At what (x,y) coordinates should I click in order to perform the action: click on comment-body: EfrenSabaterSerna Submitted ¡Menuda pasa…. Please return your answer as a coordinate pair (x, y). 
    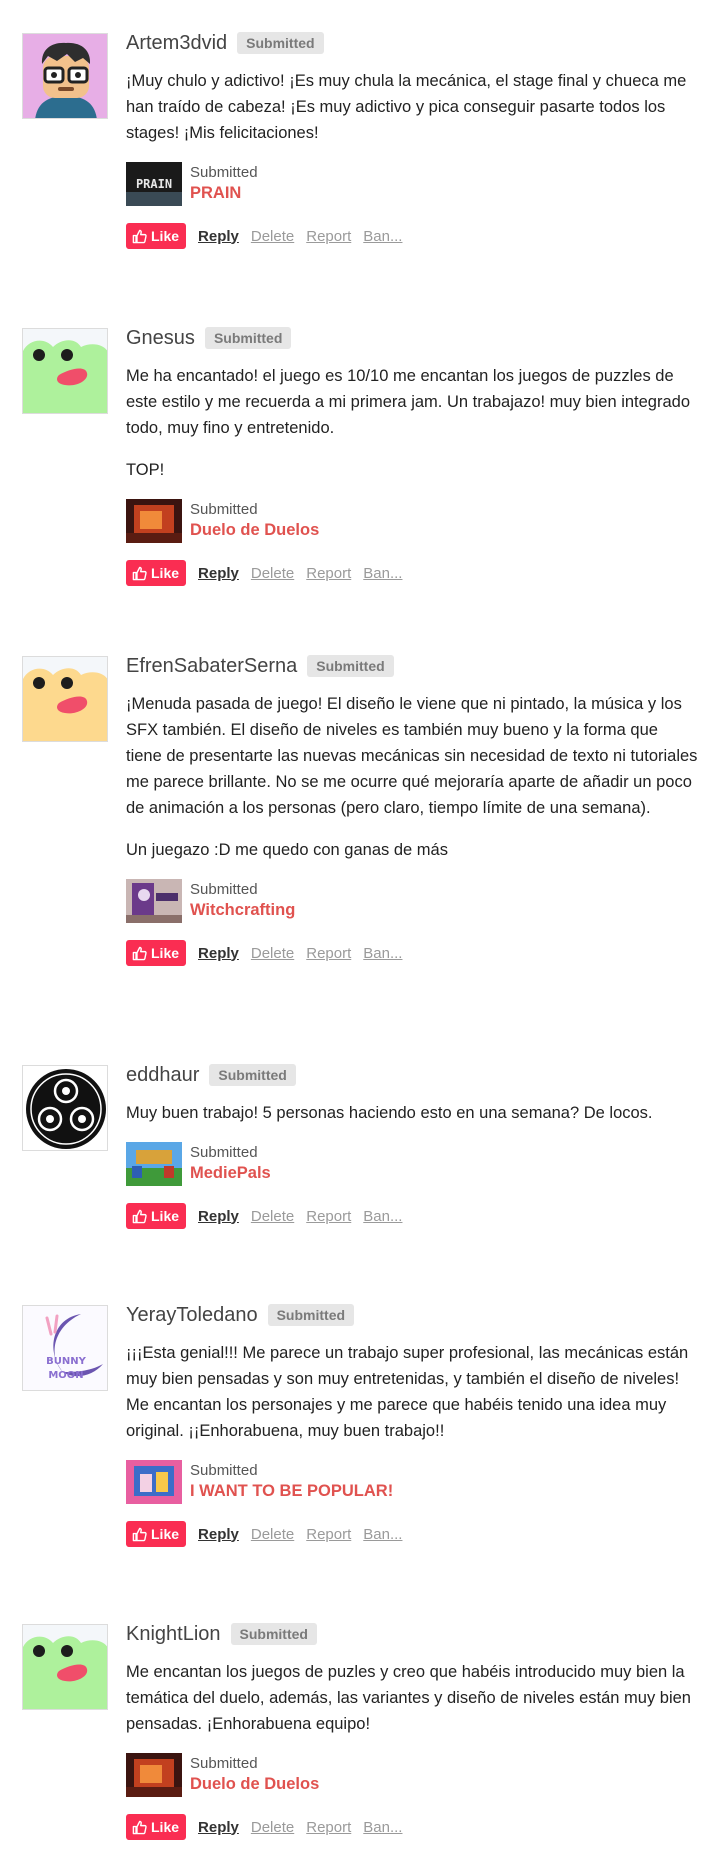
    Looking at the image, I should click on (412, 809).